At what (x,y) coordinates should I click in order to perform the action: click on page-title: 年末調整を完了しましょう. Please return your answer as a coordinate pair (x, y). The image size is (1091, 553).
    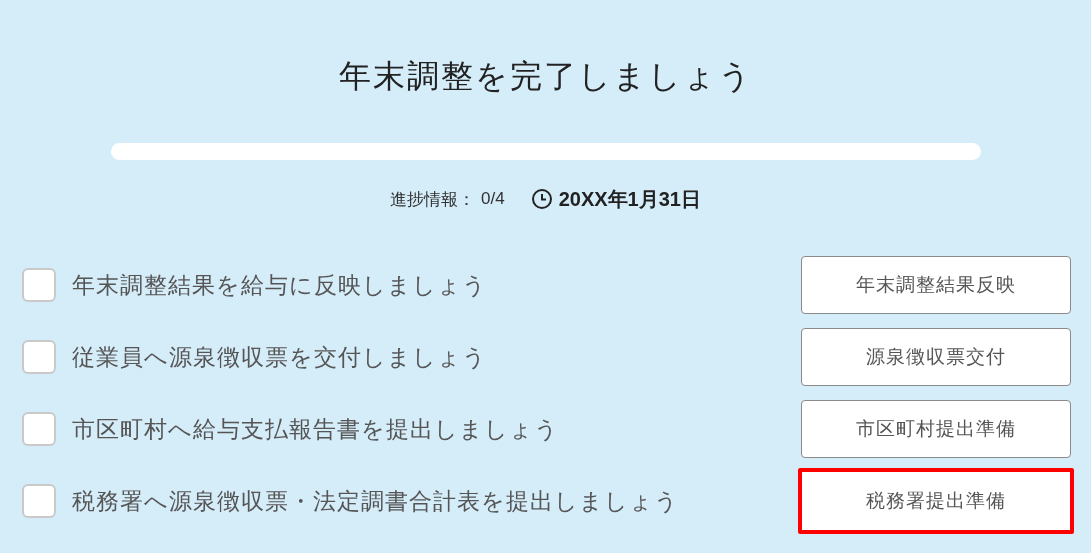
    Looking at the image, I should click on (545, 76).